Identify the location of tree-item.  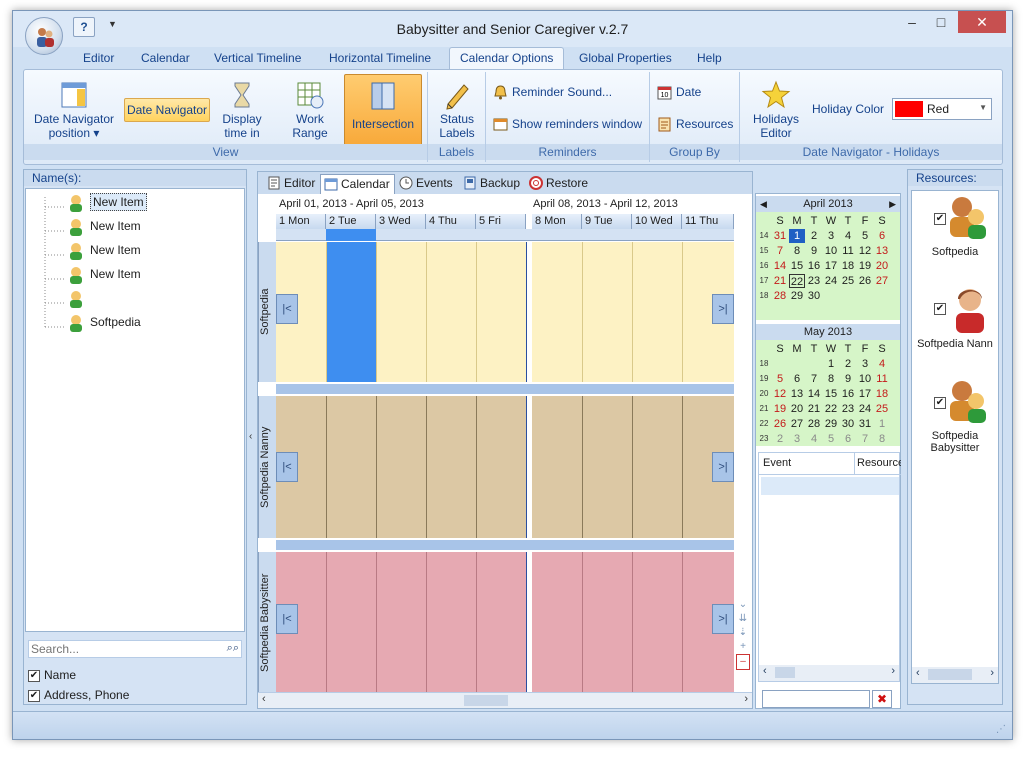
(78, 298).